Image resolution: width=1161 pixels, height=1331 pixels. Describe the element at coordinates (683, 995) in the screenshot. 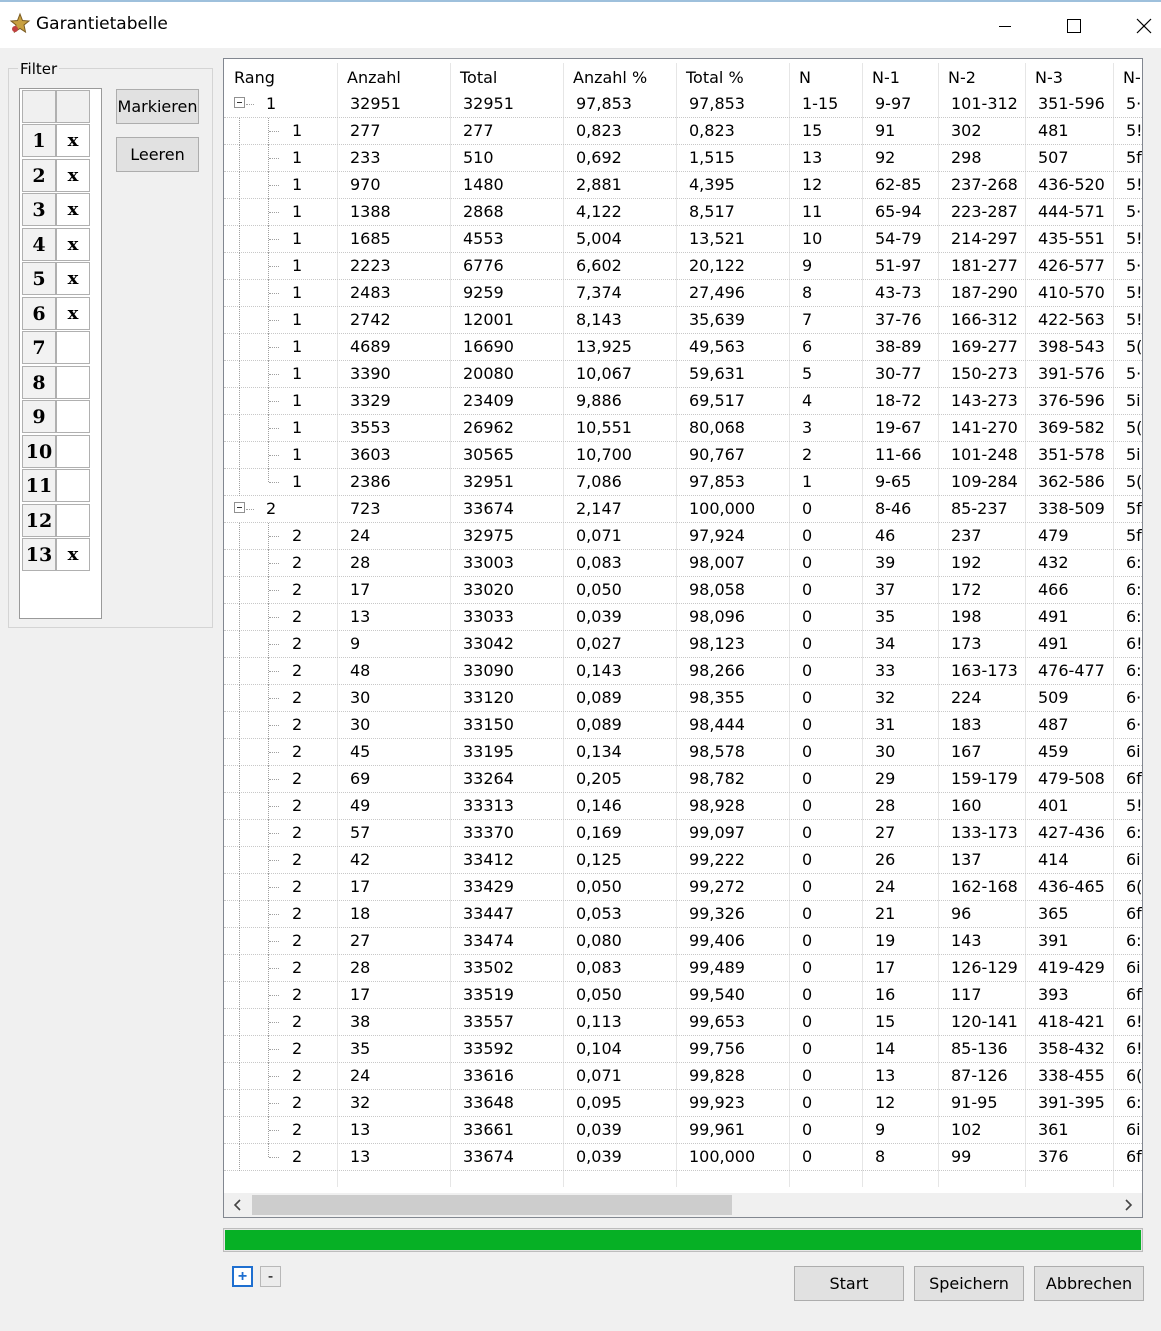

I see `tree-child-row: 2 17 33519 0,050 99,540 0 16 117 393 6f` at that location.